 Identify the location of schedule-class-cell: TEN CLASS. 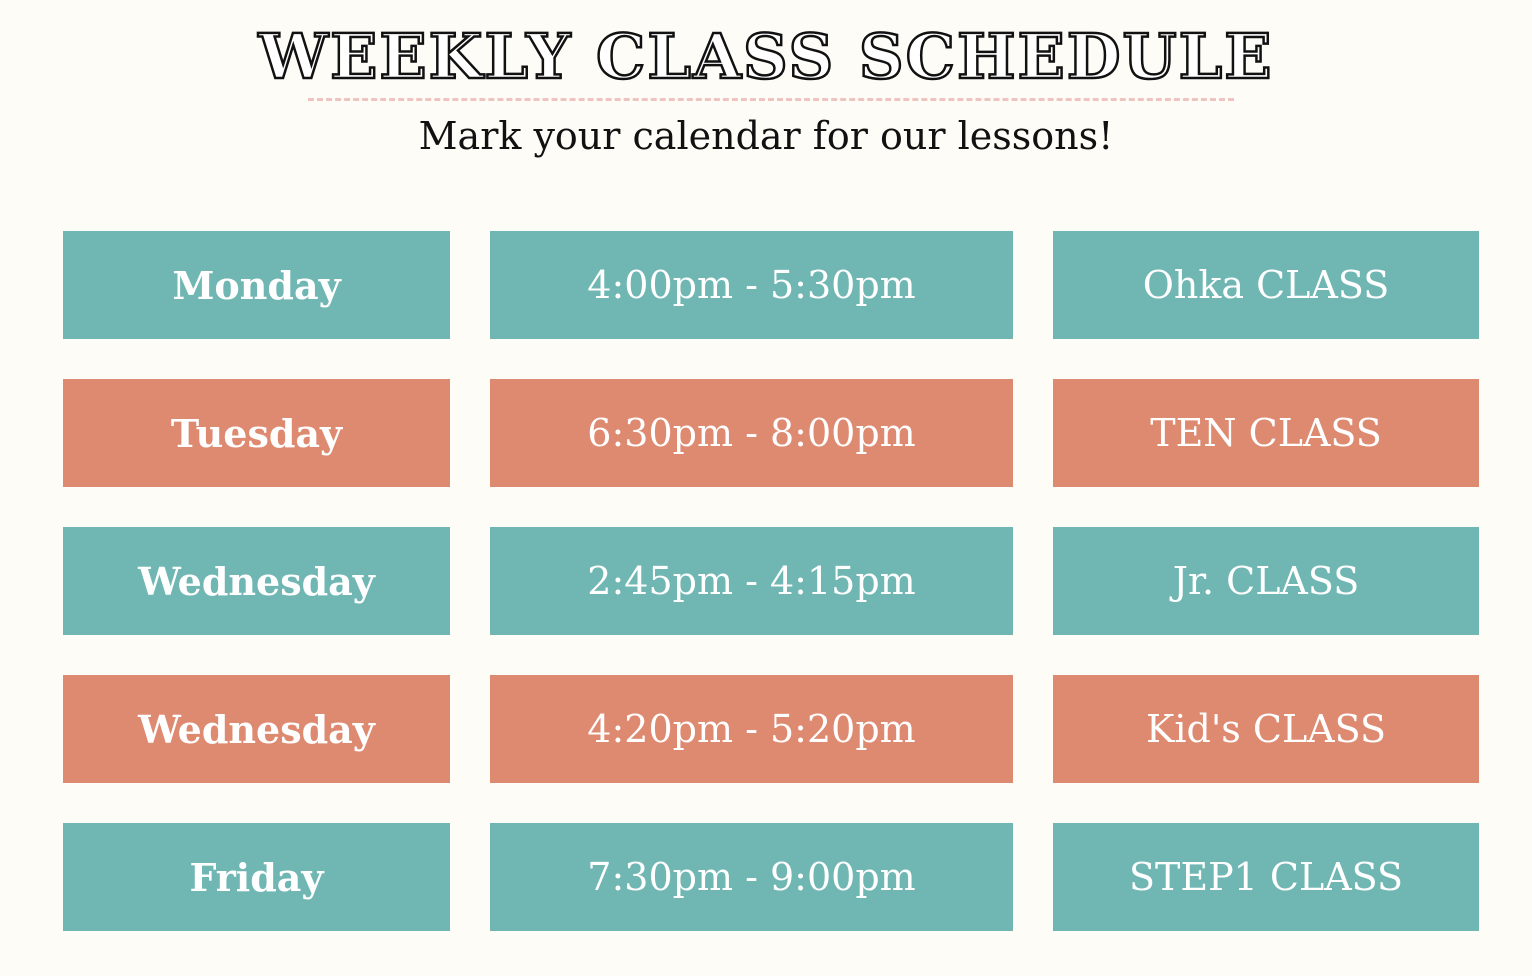
(1266, 433).